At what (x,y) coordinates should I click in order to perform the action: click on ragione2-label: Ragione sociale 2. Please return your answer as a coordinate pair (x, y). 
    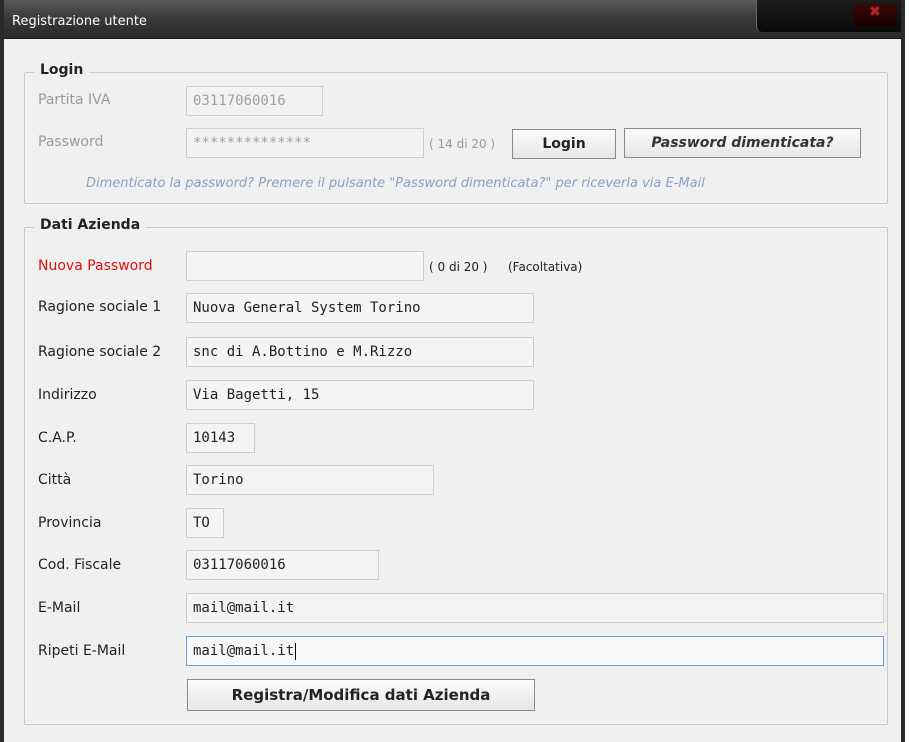
    Looking at the image, I should click on (100, 352).